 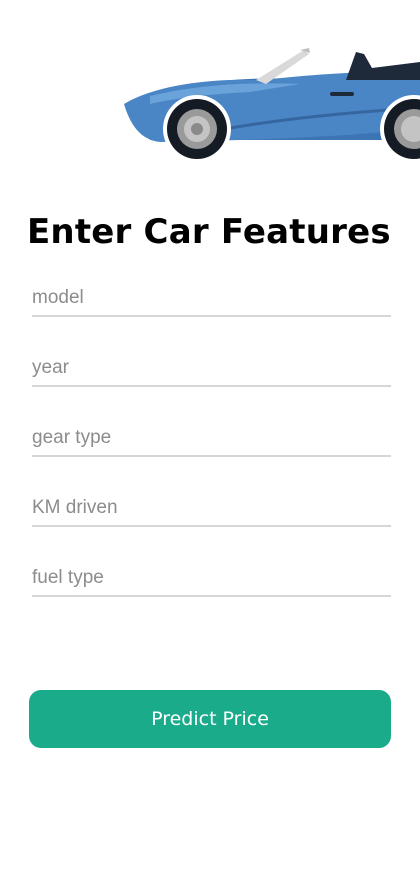 I want to click on predict-price-button: Predict Price, so click(x=210, y=719).